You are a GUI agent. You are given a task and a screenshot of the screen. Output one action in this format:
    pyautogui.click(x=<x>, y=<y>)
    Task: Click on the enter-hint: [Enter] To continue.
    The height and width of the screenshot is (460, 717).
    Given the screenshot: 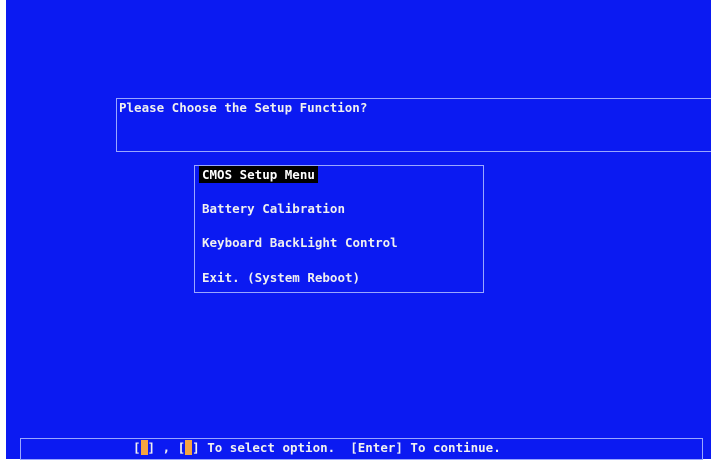 What is the action you would take?
    pyautogui.click(x=425, y=447)
    